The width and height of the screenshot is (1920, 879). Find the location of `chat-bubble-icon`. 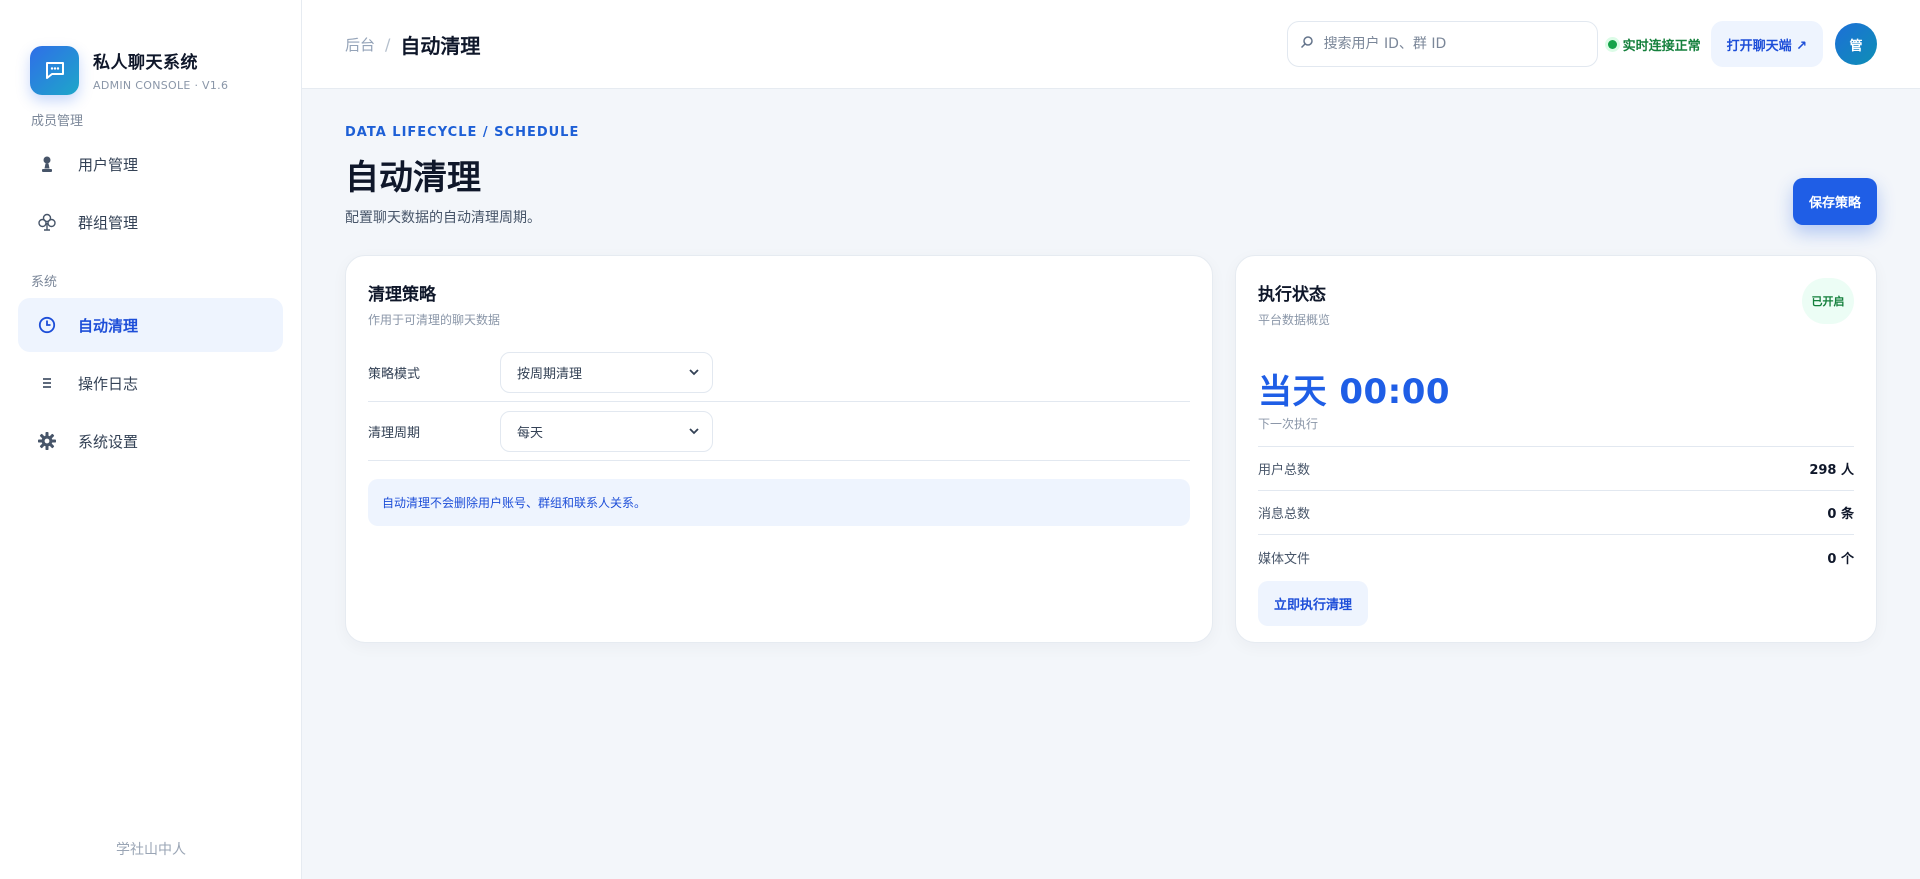

chat-bubble-icon is located at coordinates (54, 70).